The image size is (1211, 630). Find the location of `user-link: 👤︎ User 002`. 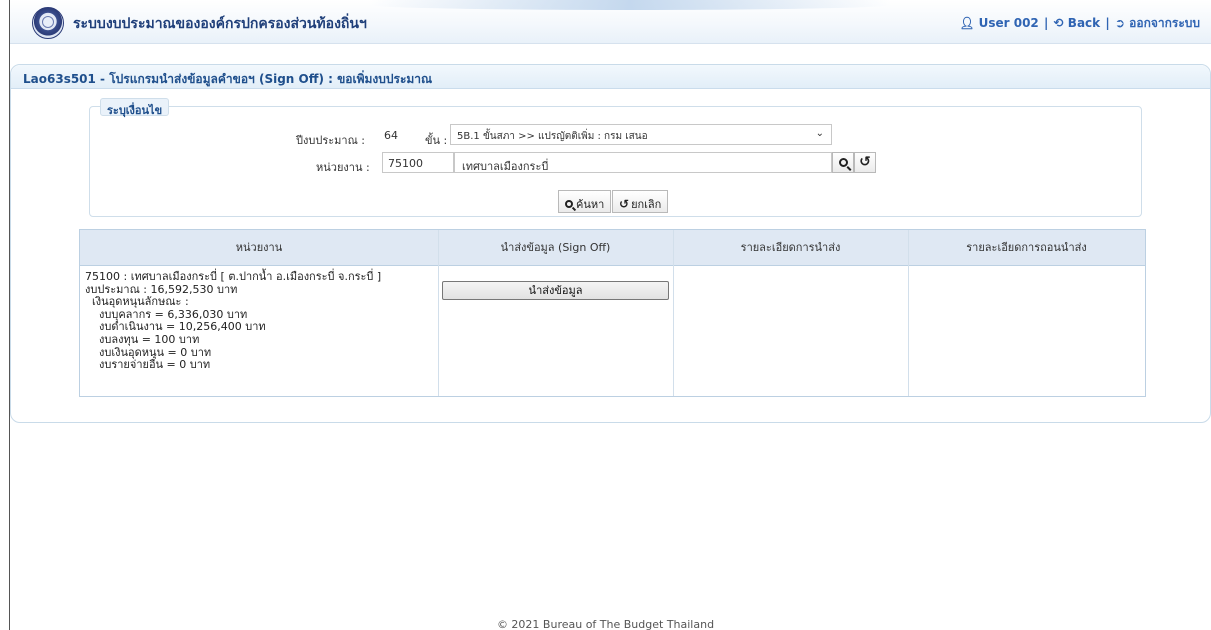

user-link: 👤︎ User 002 is located at coordinates (1001, 23).